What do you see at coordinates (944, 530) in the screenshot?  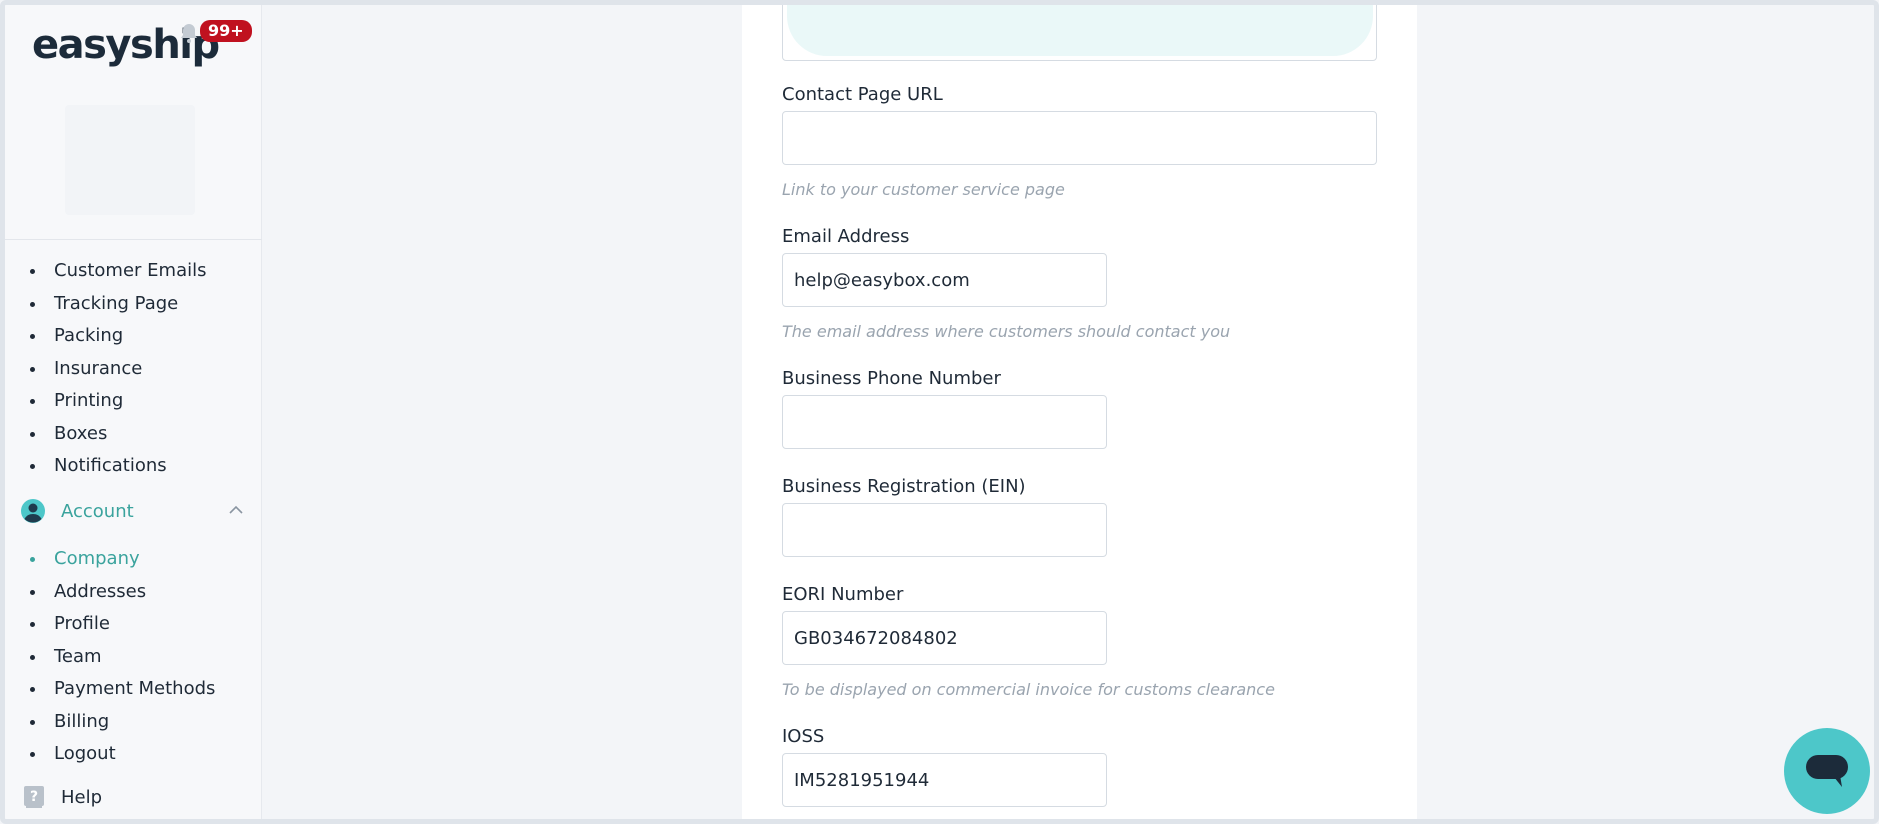 I see `registration-input` at bounding box center [944, 530].